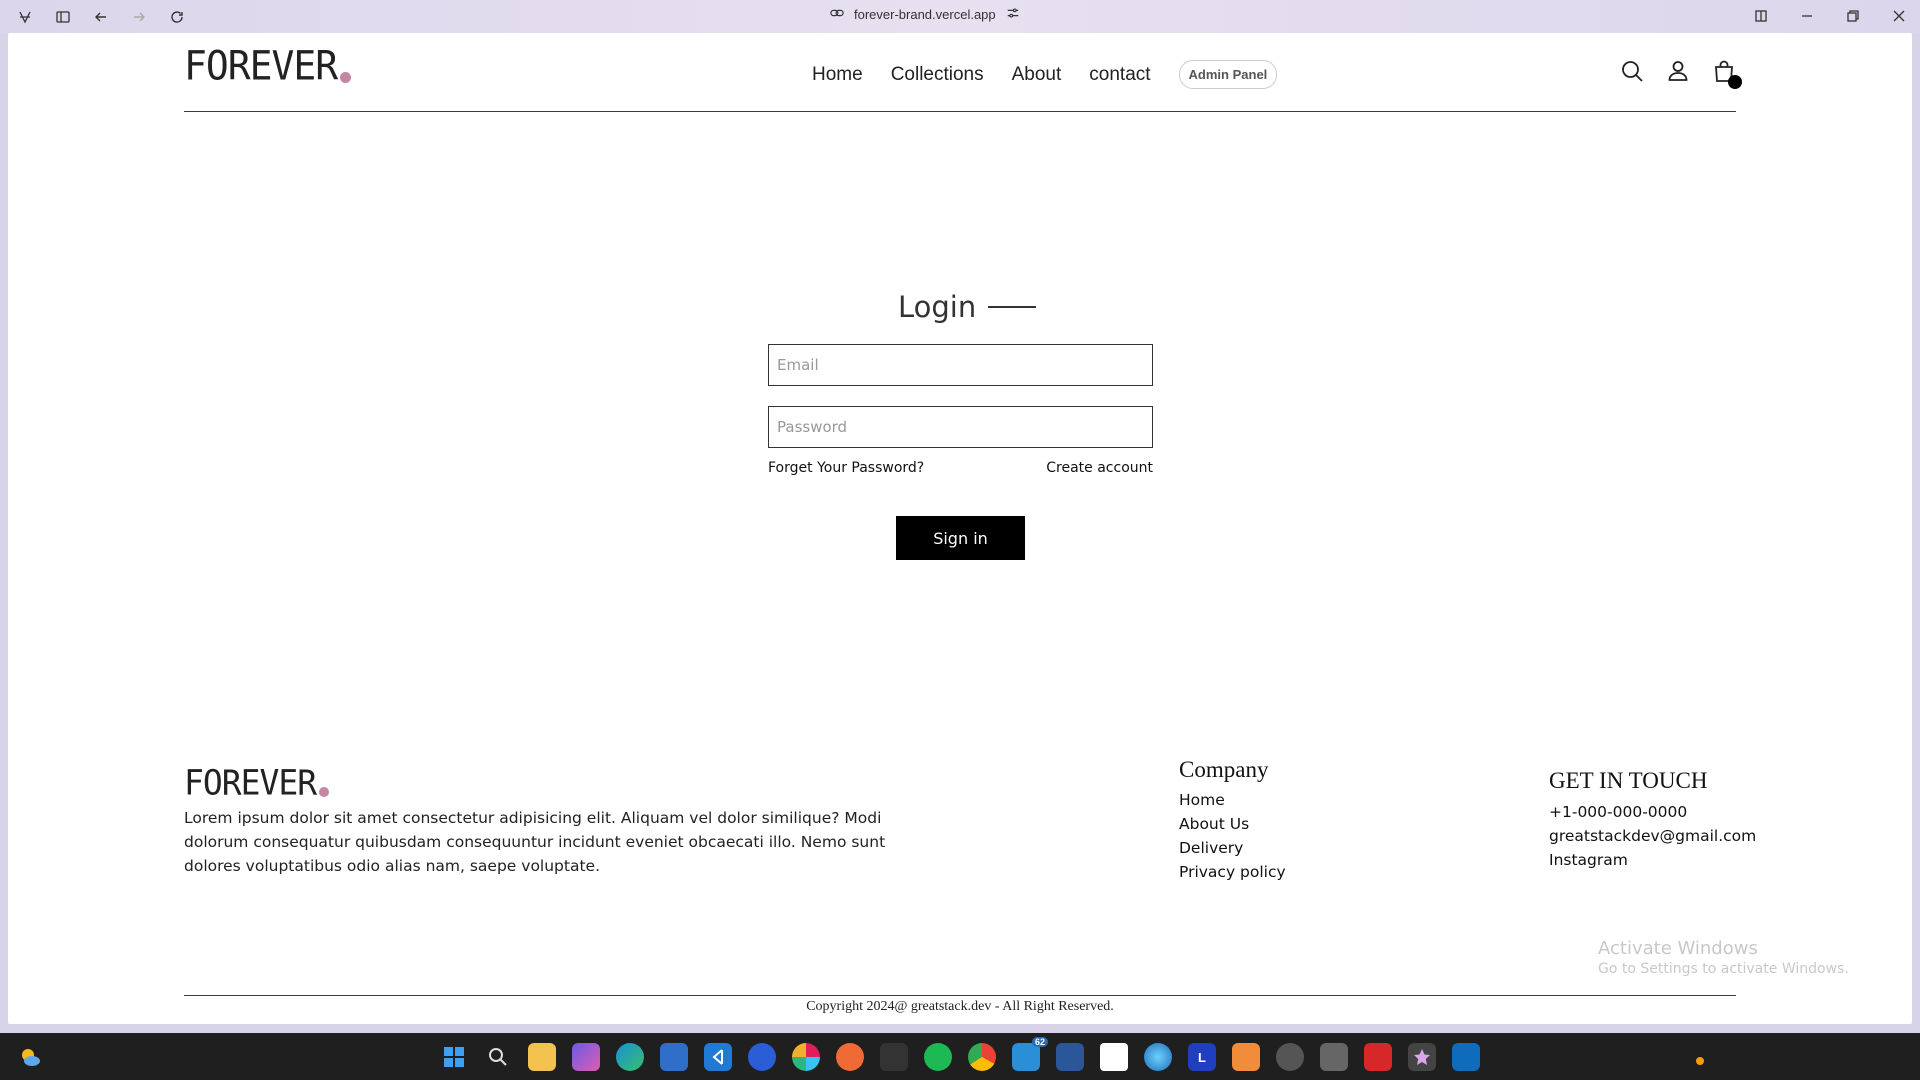 This screenshot has width=1920, height=1080. I want to click on outlook-icon, so click(1466, 1057).